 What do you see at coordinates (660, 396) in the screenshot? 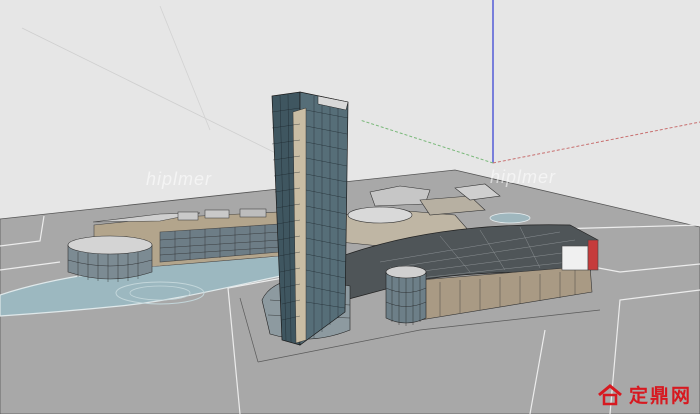
I see `brand-name: 定鼎网` at bounding box center [660, 396].